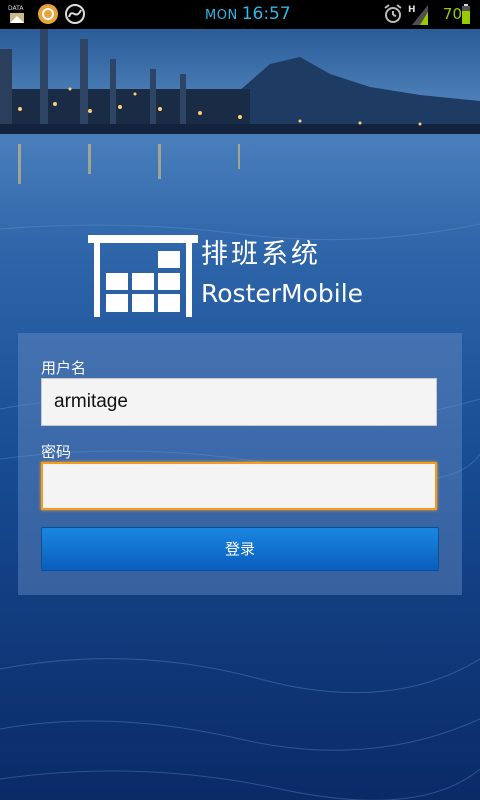 Image resolution: width=480 pixels, height=800 pixels. What do you see at coordinates (419, 14) in the screenshot?
I see `signal-icon: H` at bounding box center [419, 14].